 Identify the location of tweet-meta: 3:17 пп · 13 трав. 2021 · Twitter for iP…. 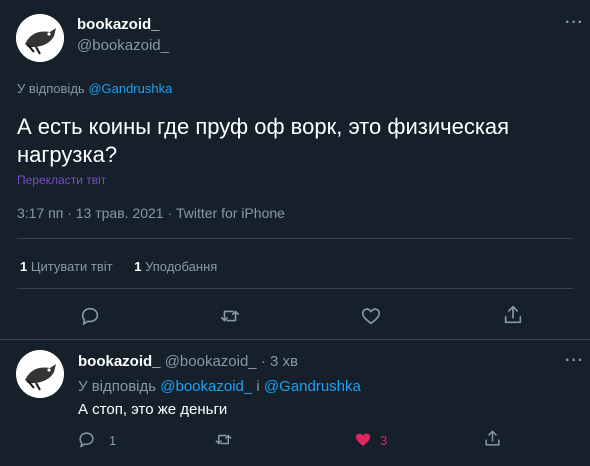
(151, 213).